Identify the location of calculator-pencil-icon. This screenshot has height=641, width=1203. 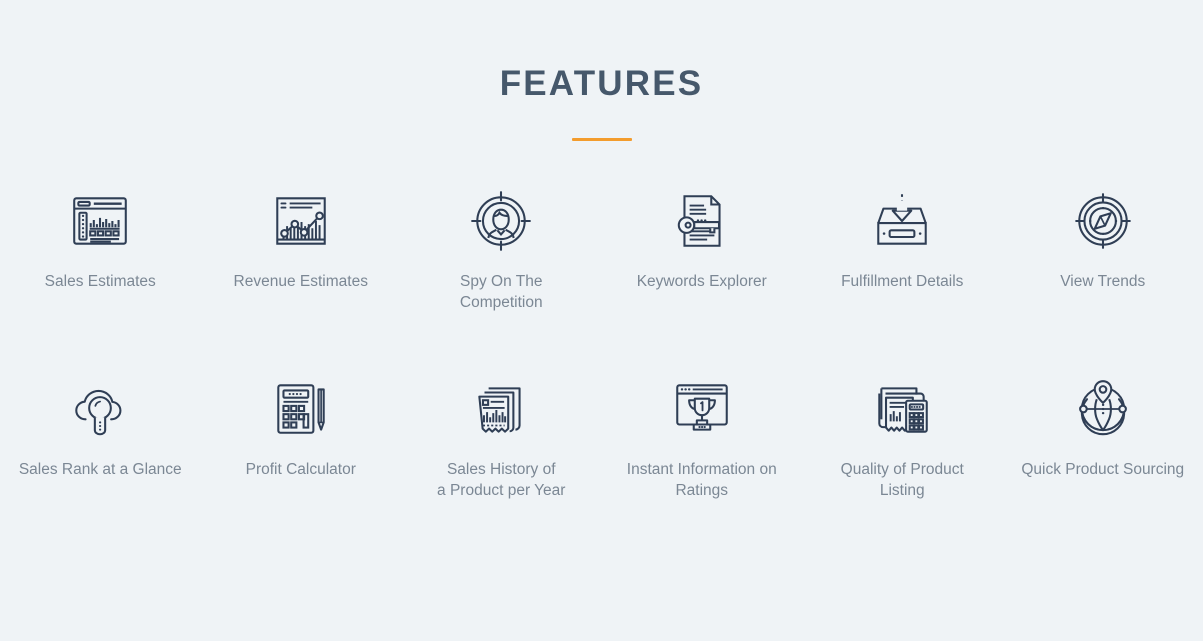
(301, 409).